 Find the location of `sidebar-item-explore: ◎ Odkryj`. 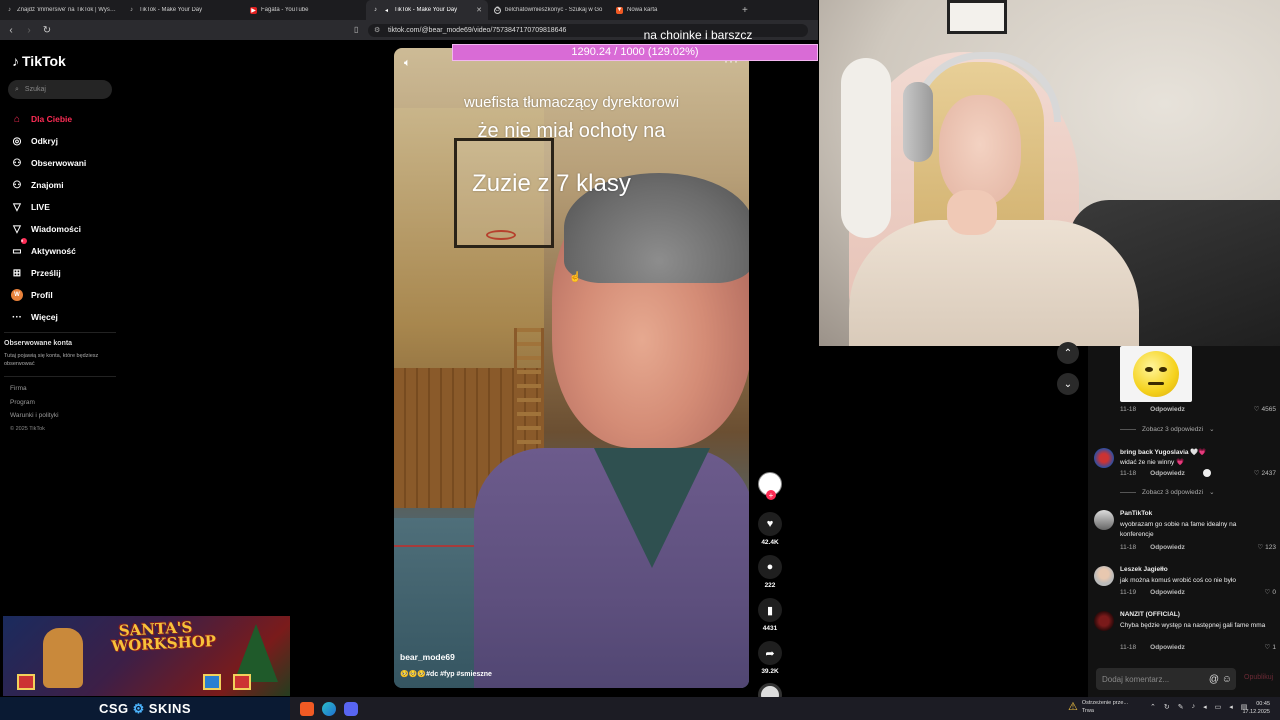

sidebar-item-explore: ◎ Odkryj is located at coordinates (48, 141).